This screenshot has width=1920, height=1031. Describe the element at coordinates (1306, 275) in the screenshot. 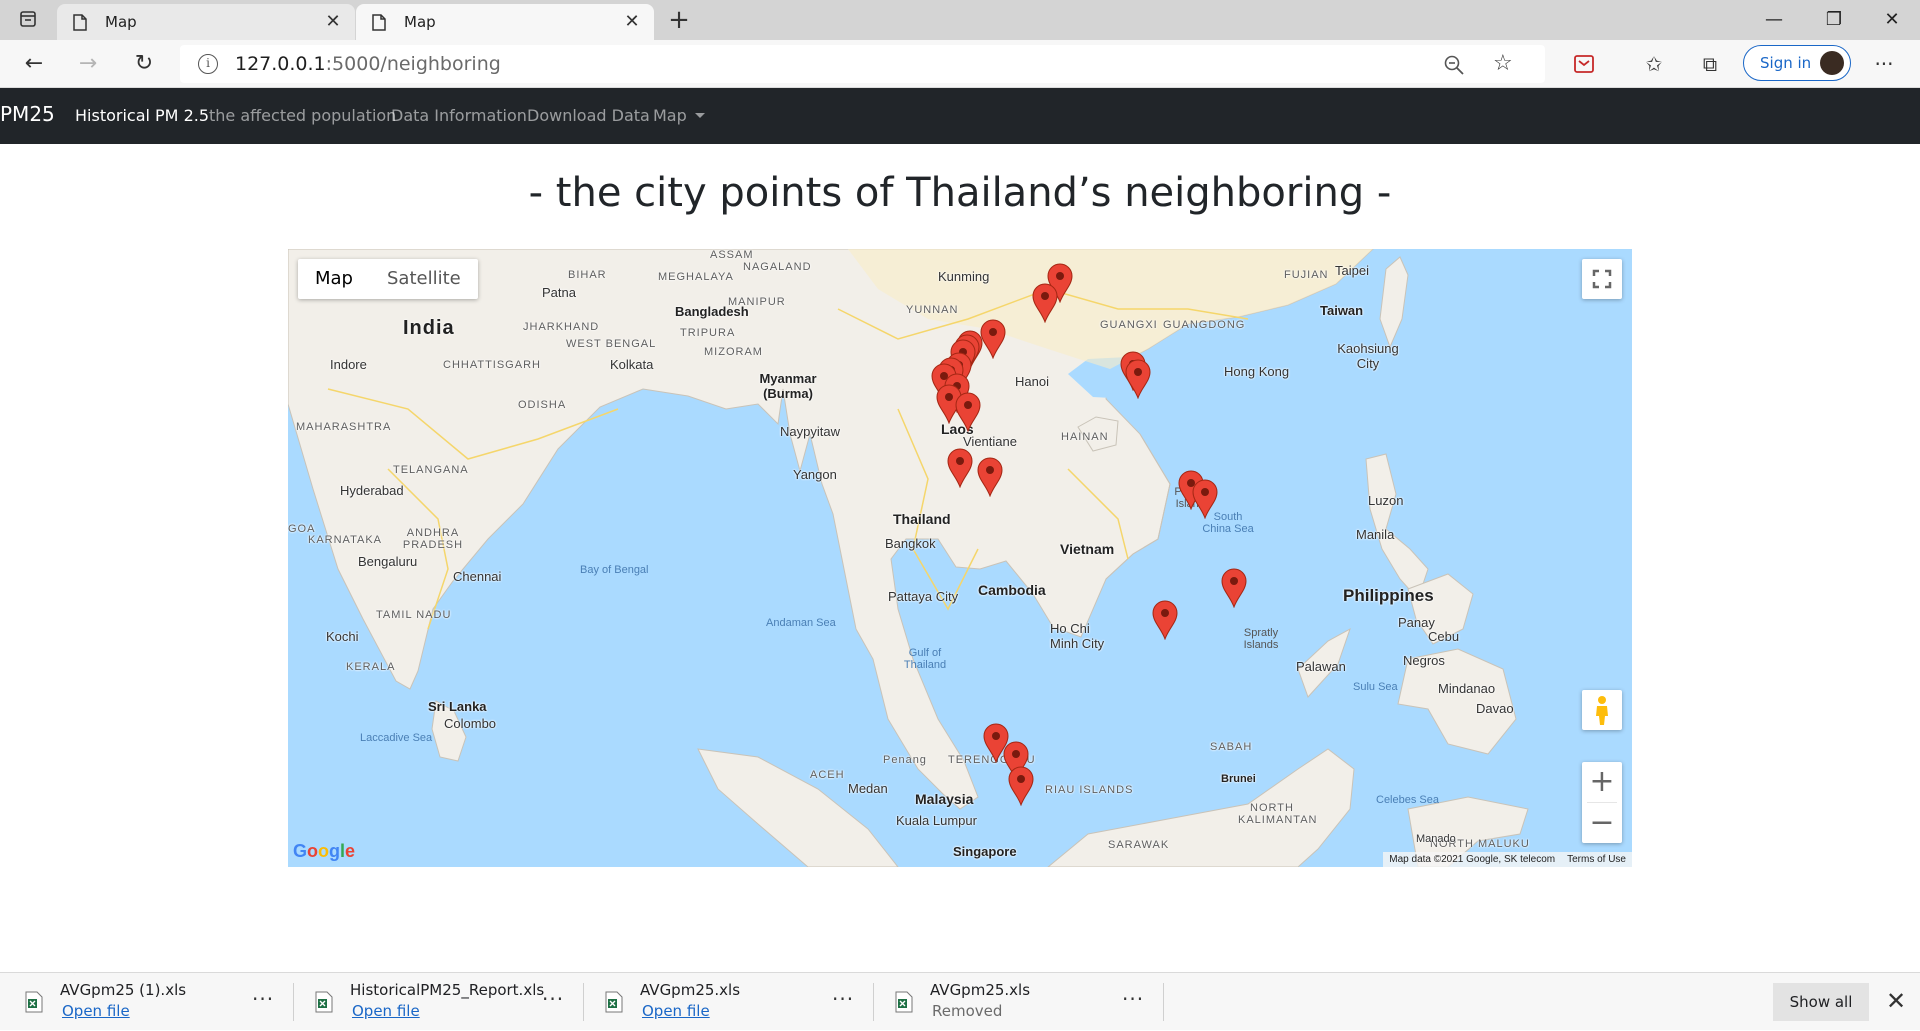

I see `map-label-region: FUJIAN` at that location.